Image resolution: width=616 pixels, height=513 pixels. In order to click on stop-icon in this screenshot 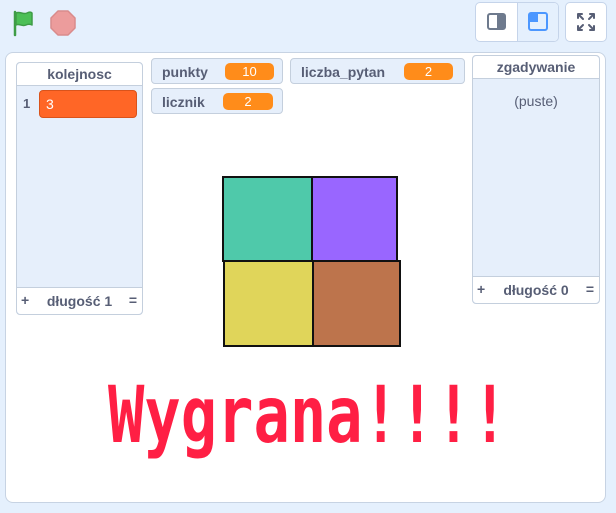, I will do `click(63, 23)`.